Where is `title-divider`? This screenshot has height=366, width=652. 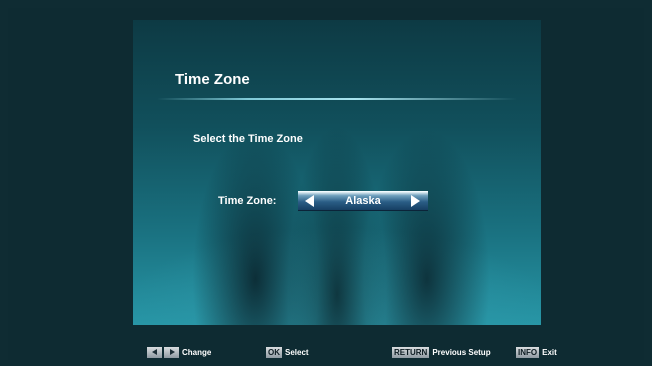
title-divider is located at coordinates (337, 99).